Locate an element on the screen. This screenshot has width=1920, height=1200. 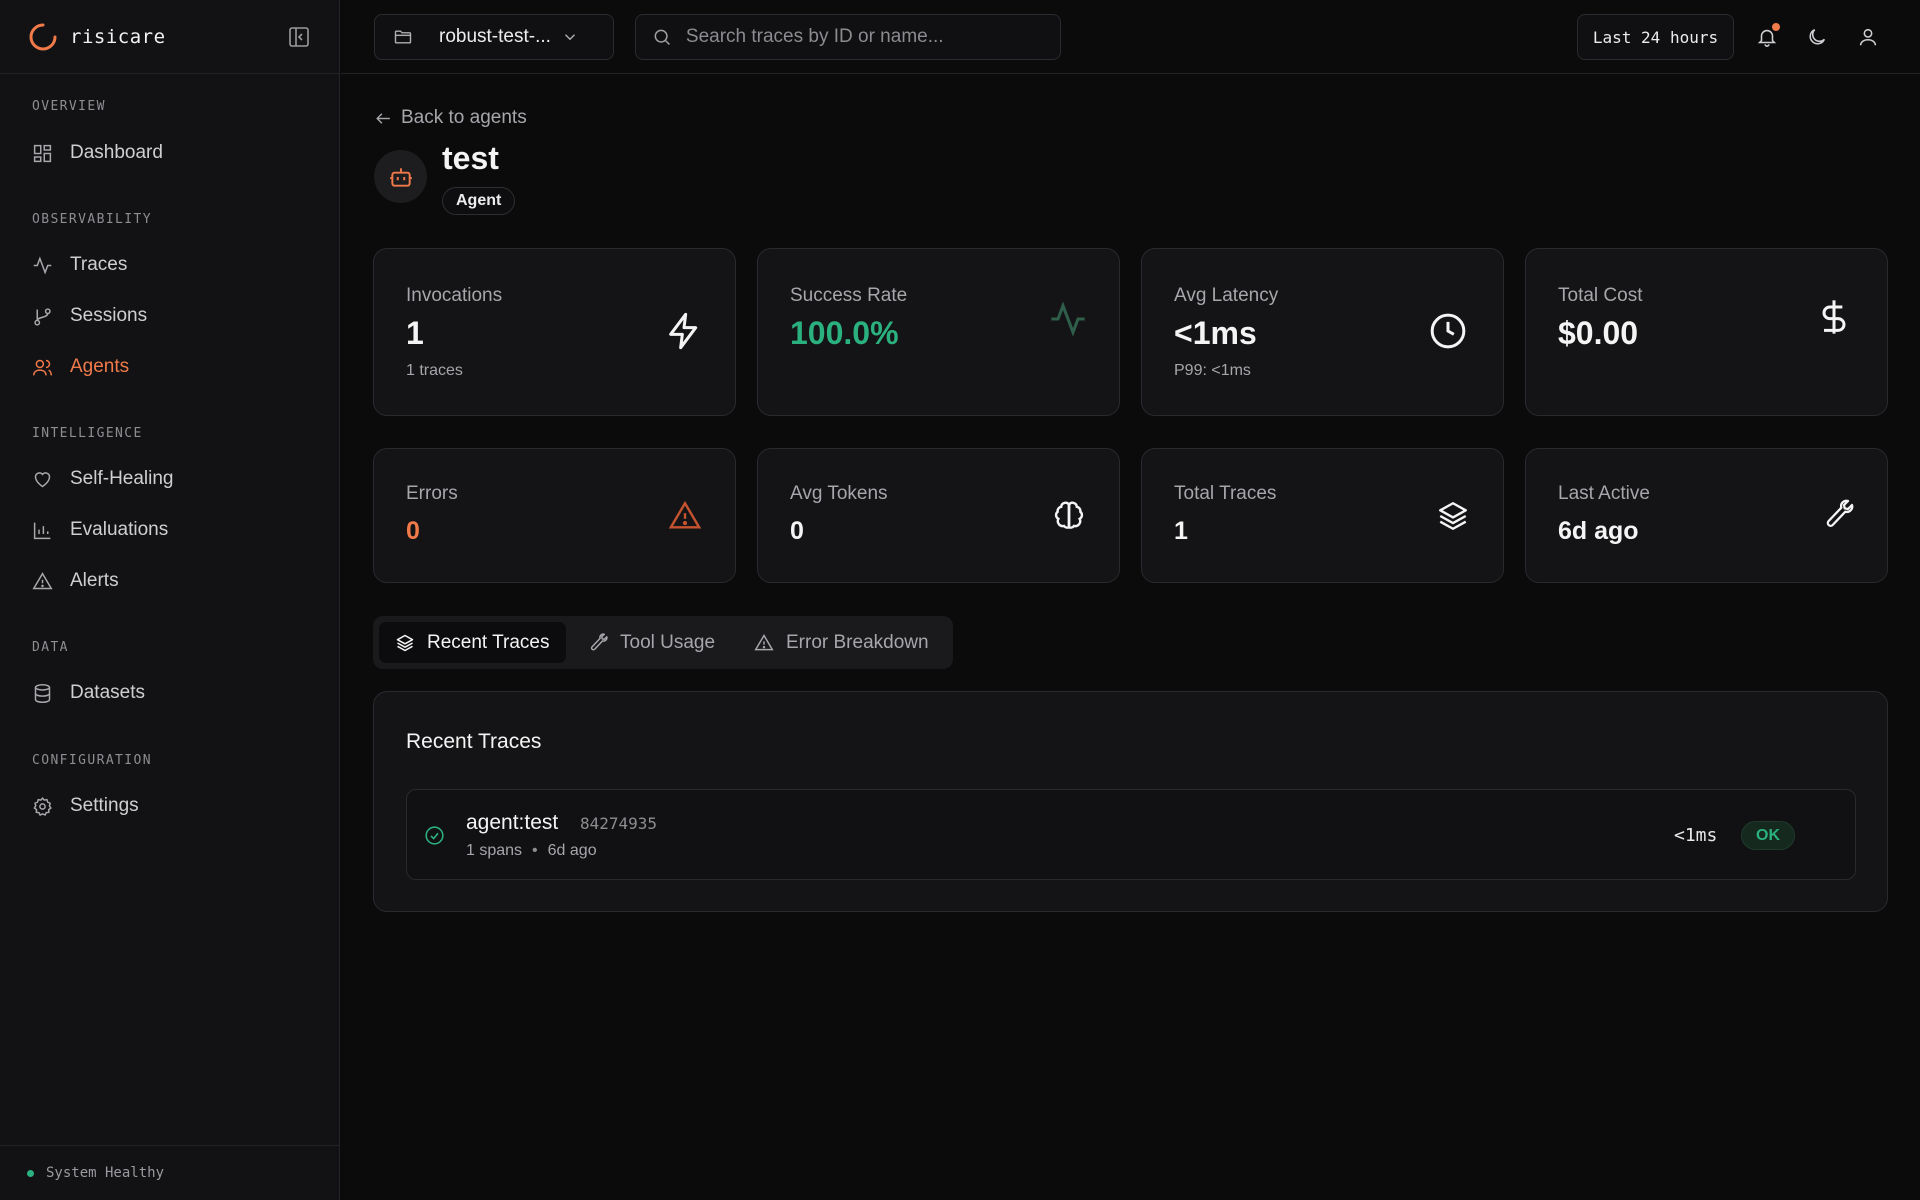
stat-card-invocations: Invocations 1 1 traces is located at coordinates (554, 332).